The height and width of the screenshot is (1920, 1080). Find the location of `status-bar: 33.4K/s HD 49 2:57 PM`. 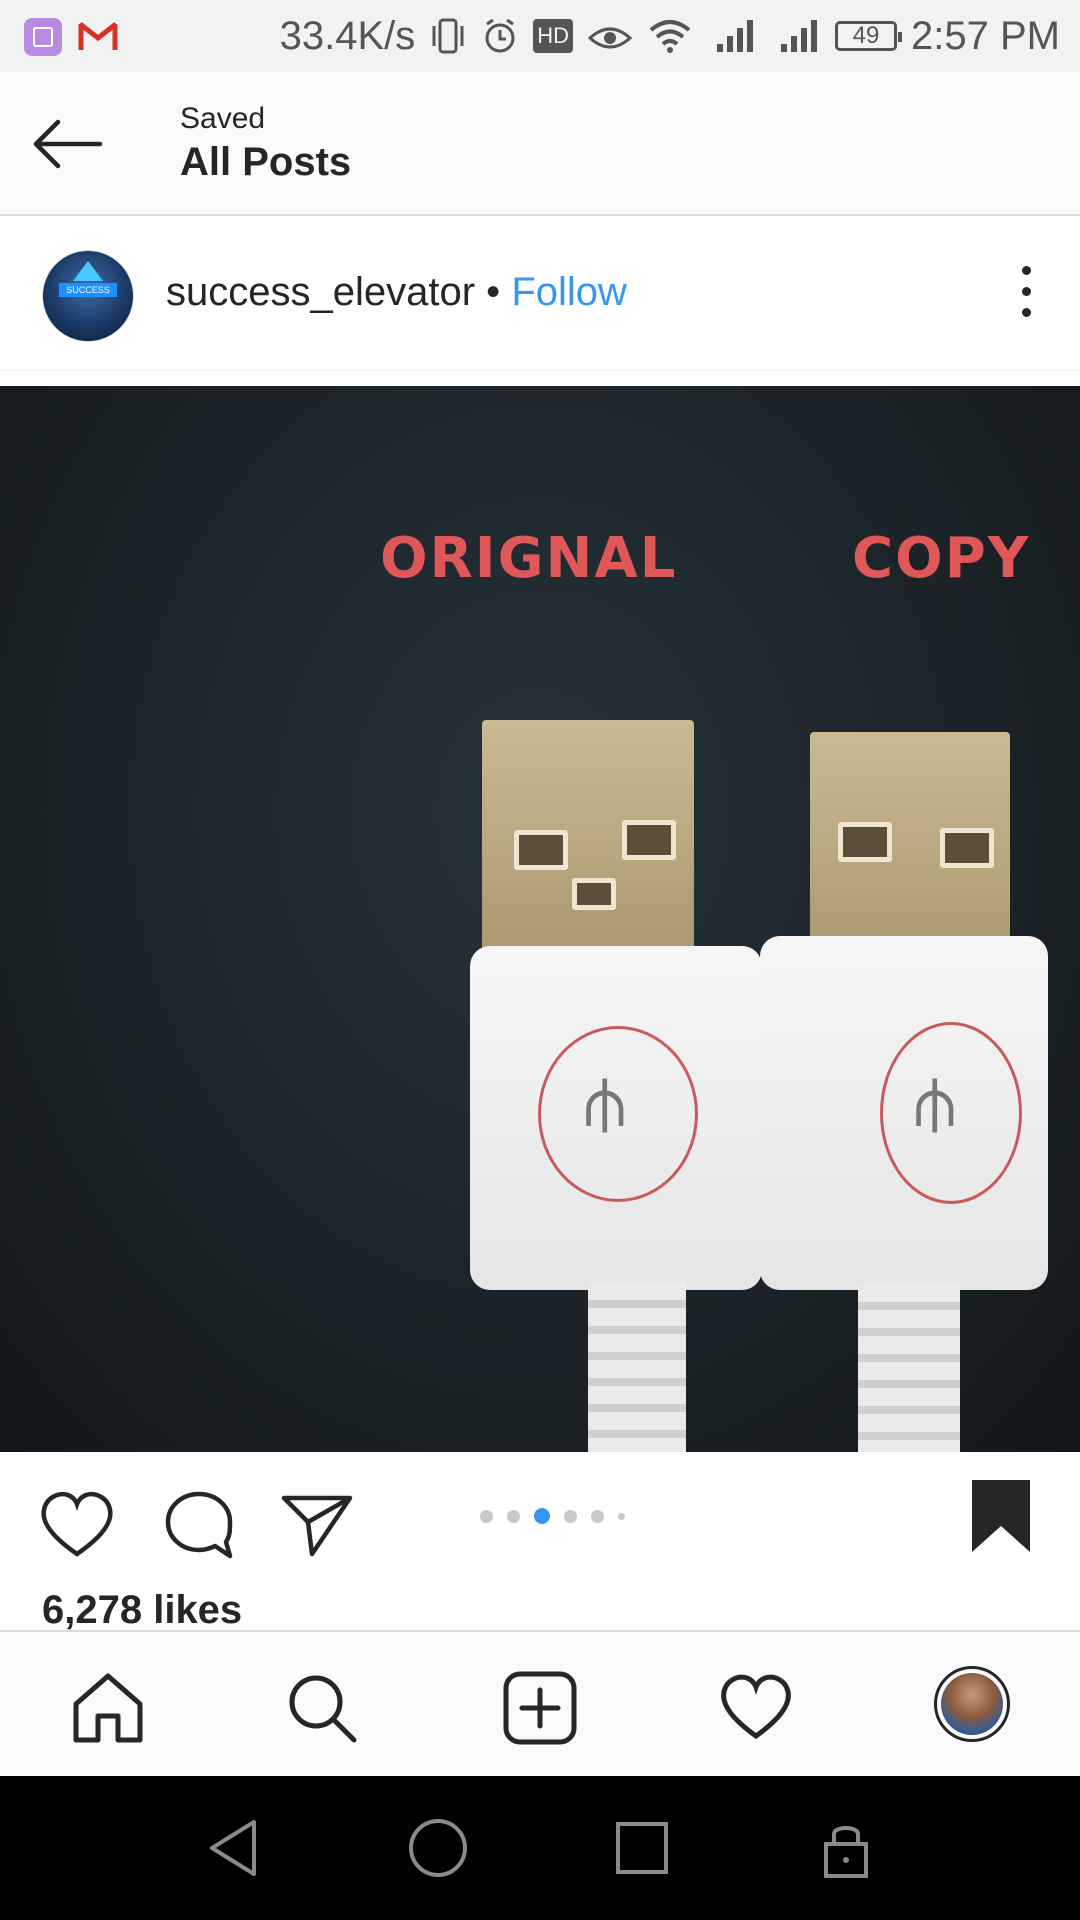

status-bar: 33.4K/s HD 49 2:57 PM is located at coordinates (540, 36).